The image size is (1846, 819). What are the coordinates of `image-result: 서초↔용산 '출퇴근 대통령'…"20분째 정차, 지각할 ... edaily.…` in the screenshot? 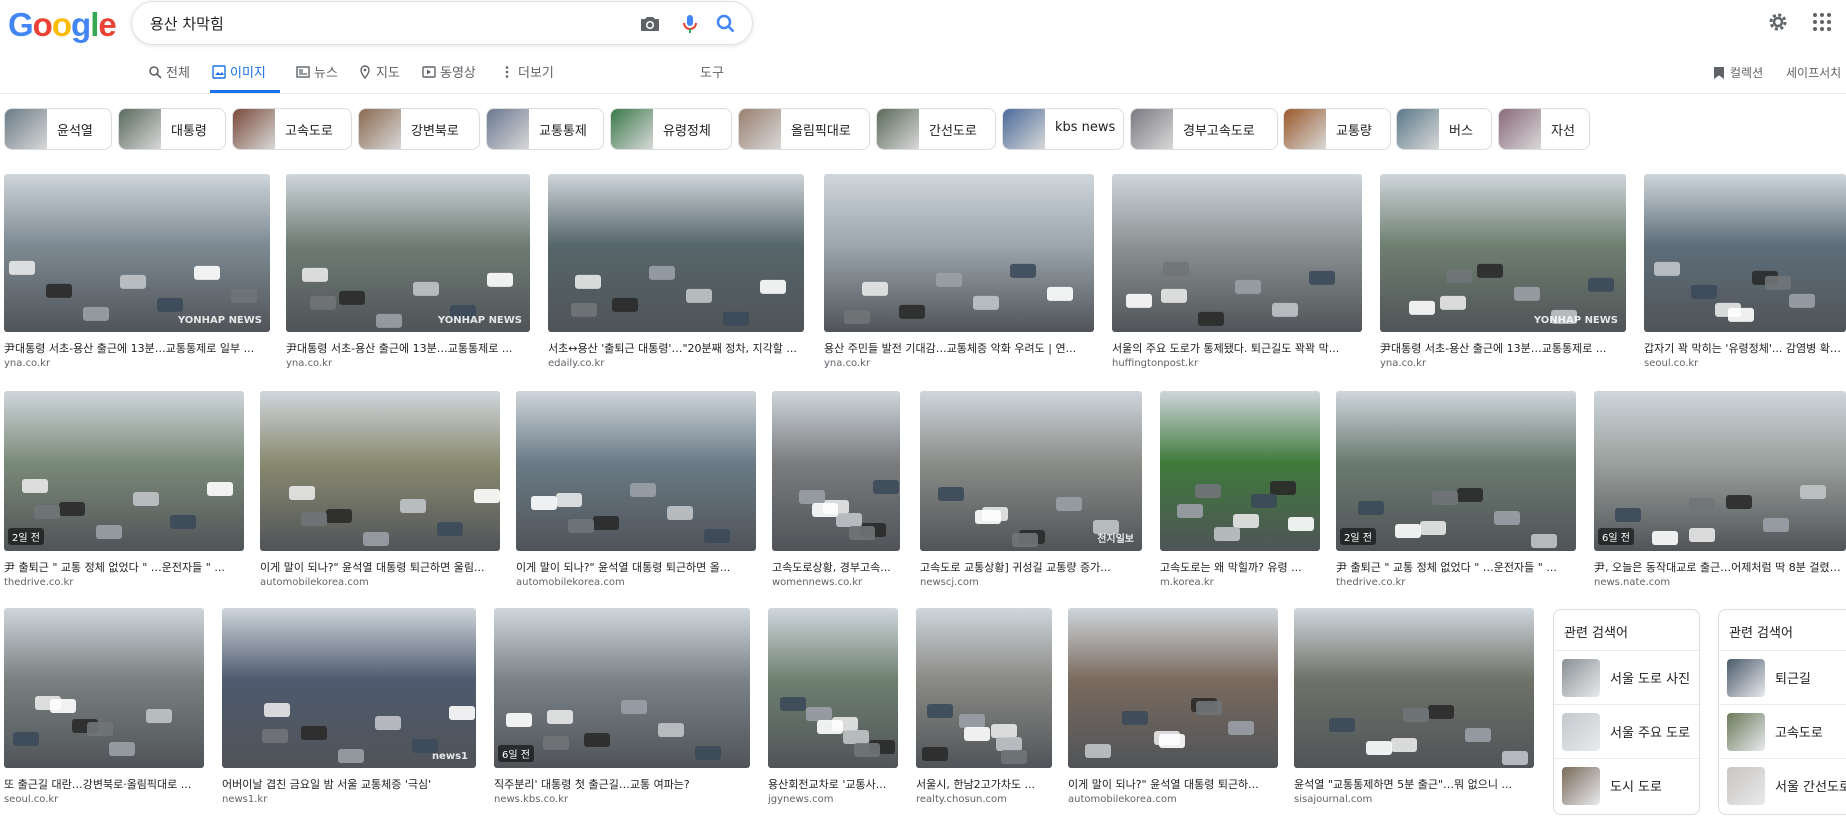 It's located at (676, 273).